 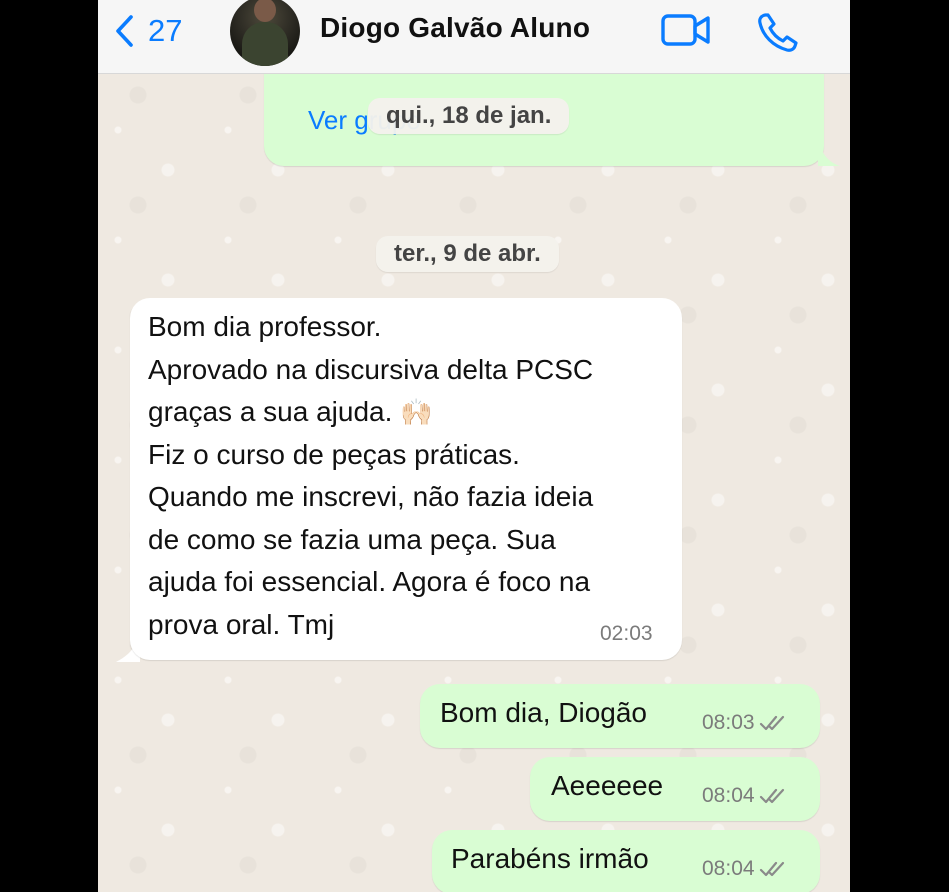 What do you see at coordinates (744, 723) in the screenshot?
I see `message-time: 08:03` at bounding box center [744, 723].